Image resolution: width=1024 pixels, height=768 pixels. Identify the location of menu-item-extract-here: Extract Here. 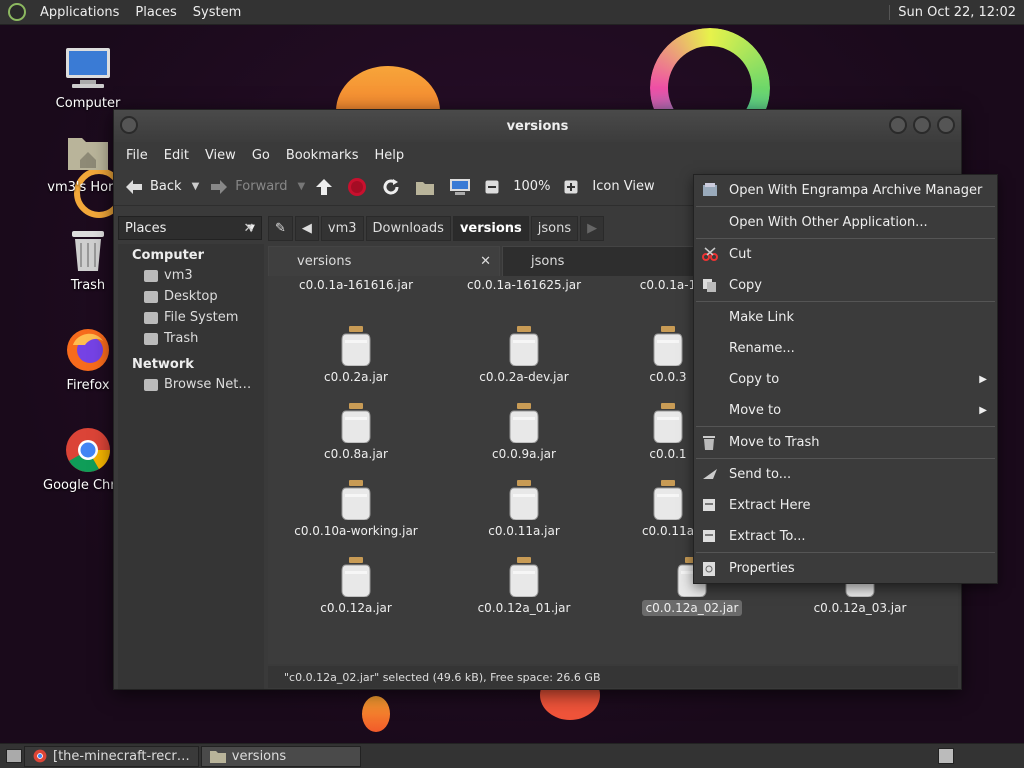
(845, 505).